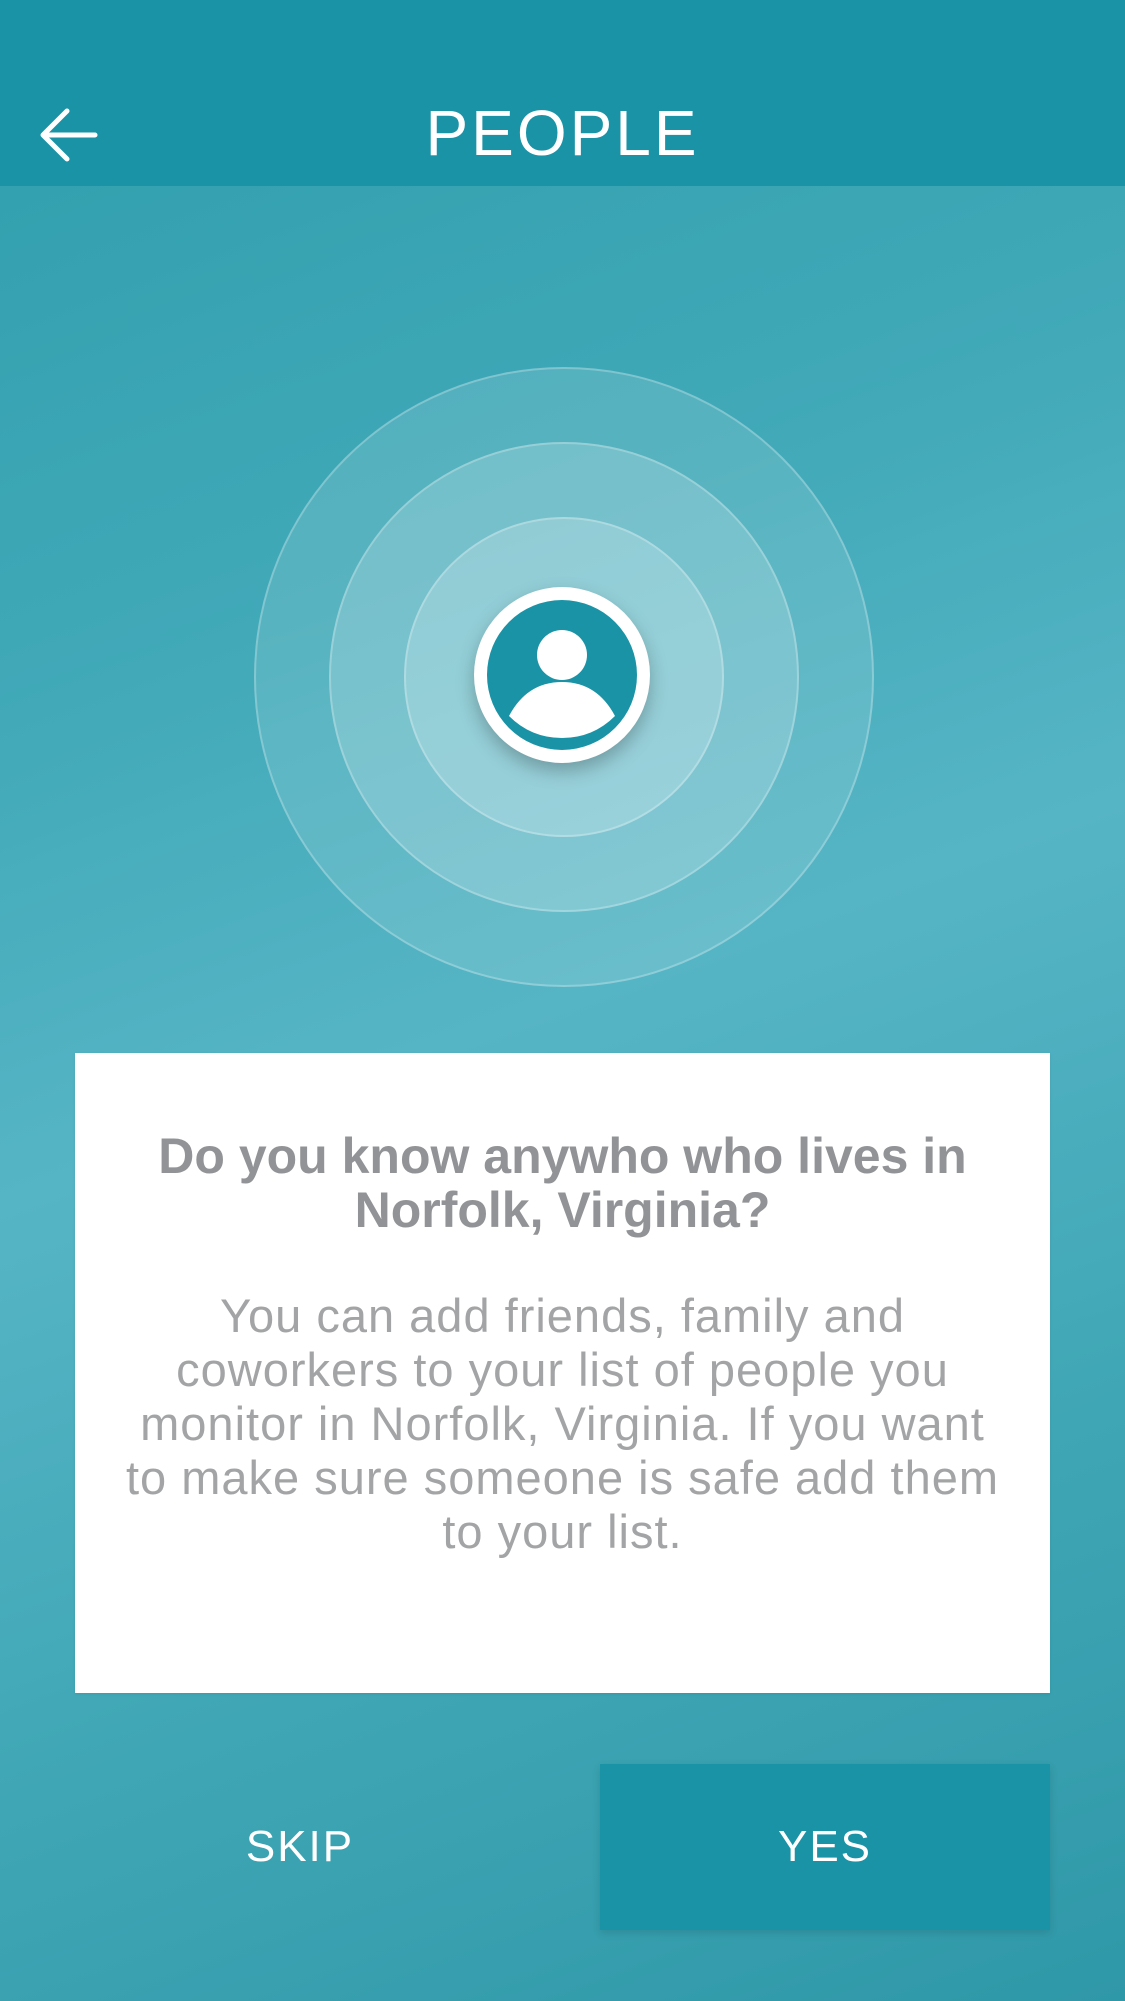  I want to click on avatar, so click(562, 675).